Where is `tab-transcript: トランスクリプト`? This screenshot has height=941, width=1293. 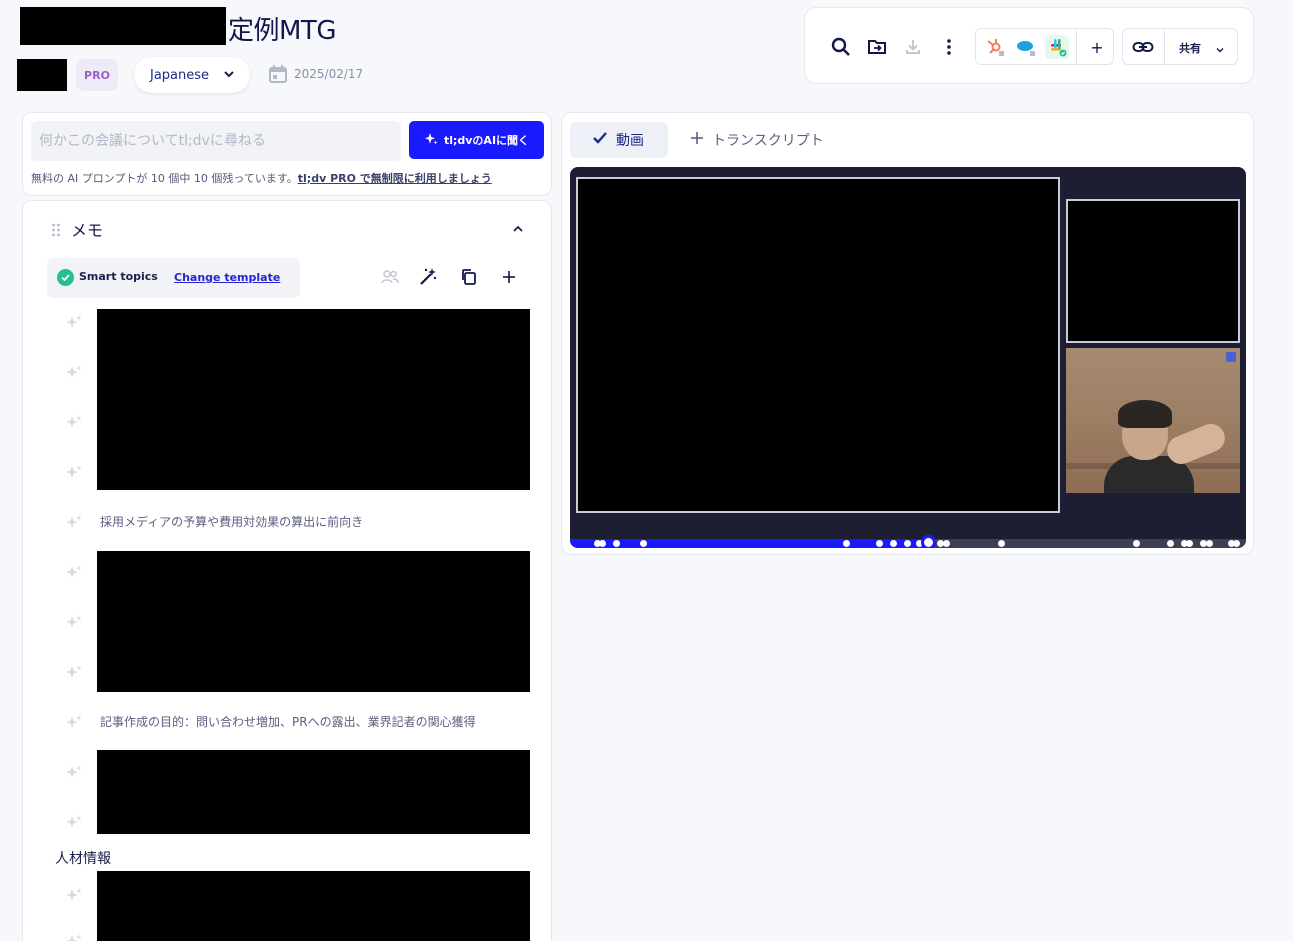
tab-transcript: トランスクリプト is located at coordinates (757, 140).